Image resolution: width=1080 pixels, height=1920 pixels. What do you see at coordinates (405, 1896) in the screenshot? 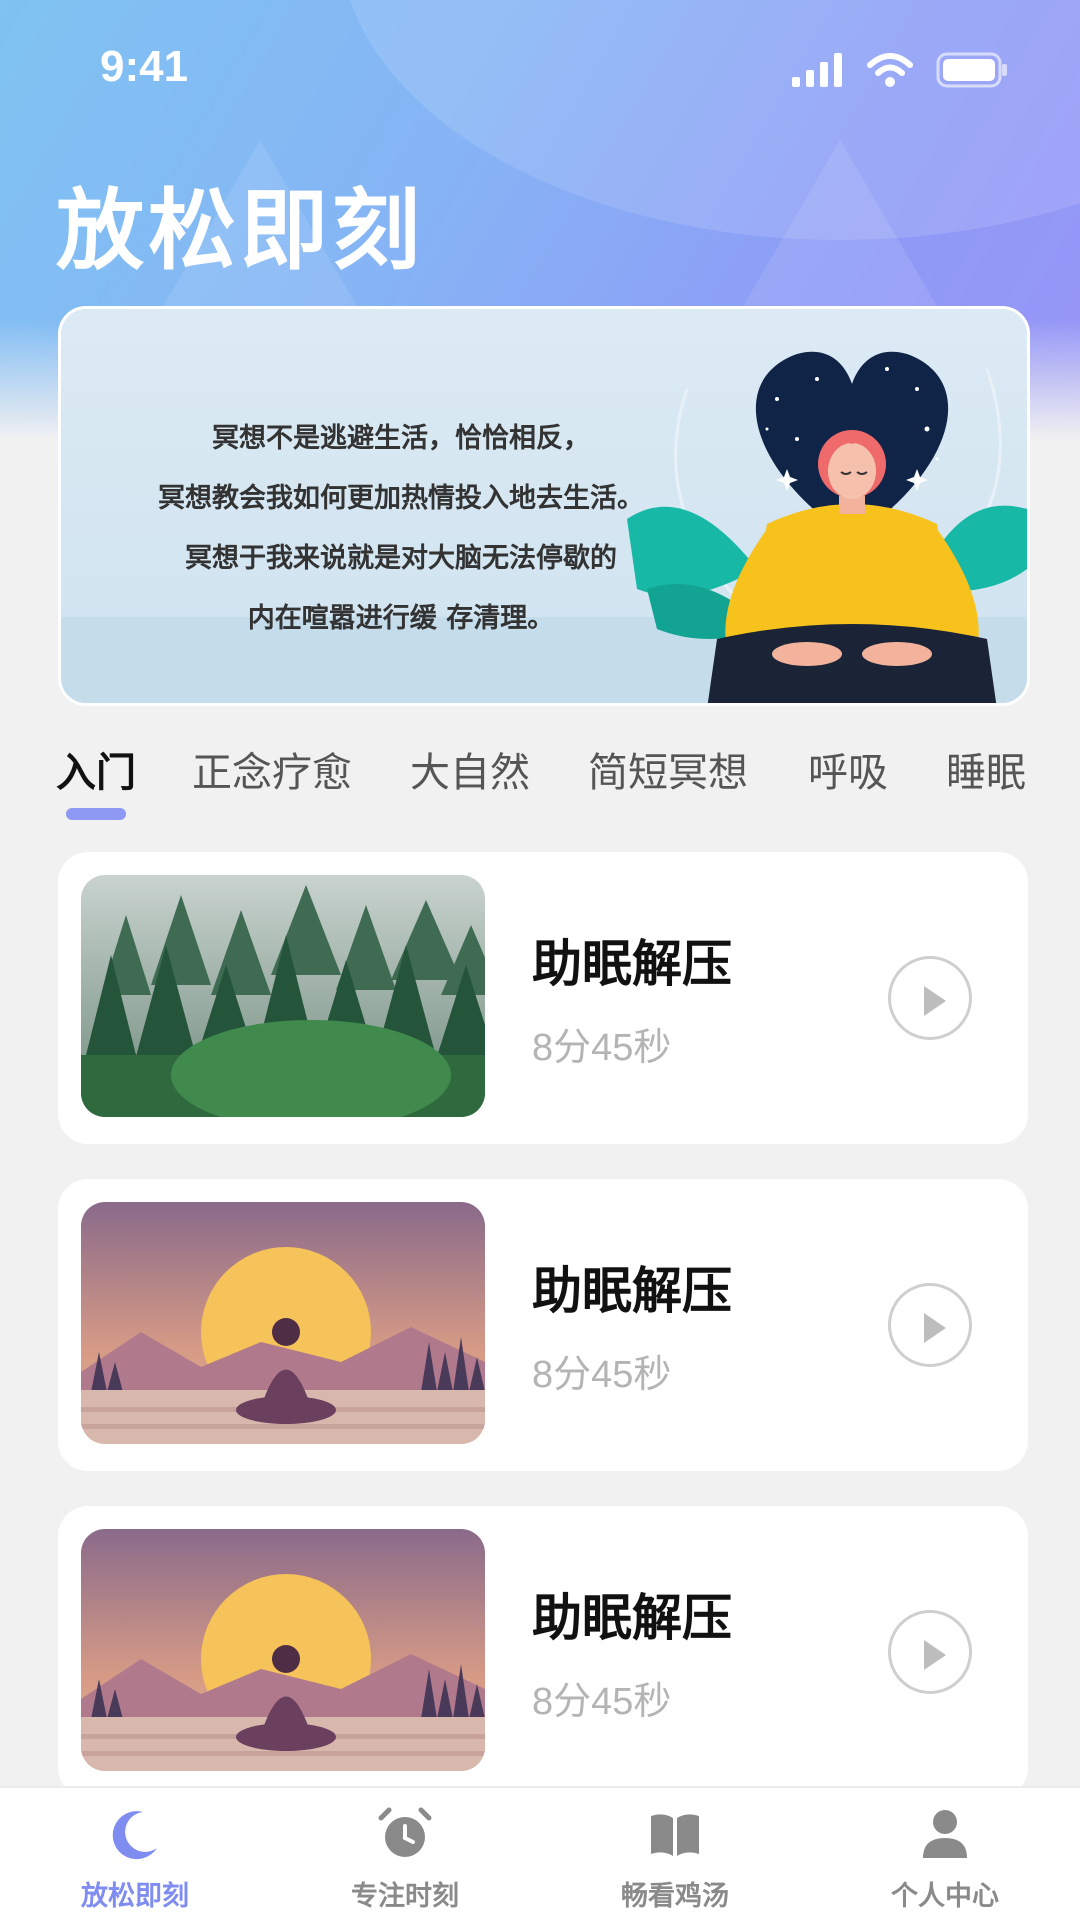
I see `nav-label: 专注时刻` at bounding box center [405, 1896].